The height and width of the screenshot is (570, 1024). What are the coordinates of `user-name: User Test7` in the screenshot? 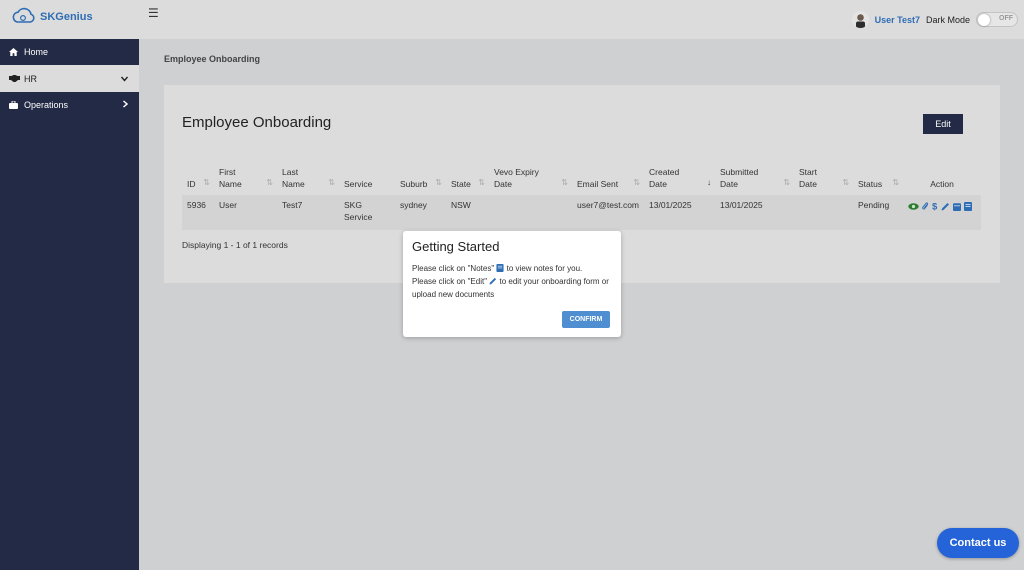 It's located at (897, 20).